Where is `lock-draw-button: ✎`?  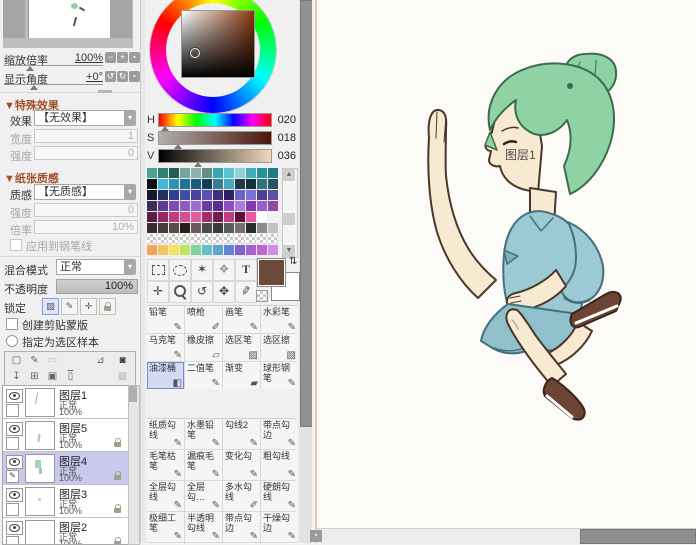 lock-draw-button: ✎ is located at coordinates (69, 306).